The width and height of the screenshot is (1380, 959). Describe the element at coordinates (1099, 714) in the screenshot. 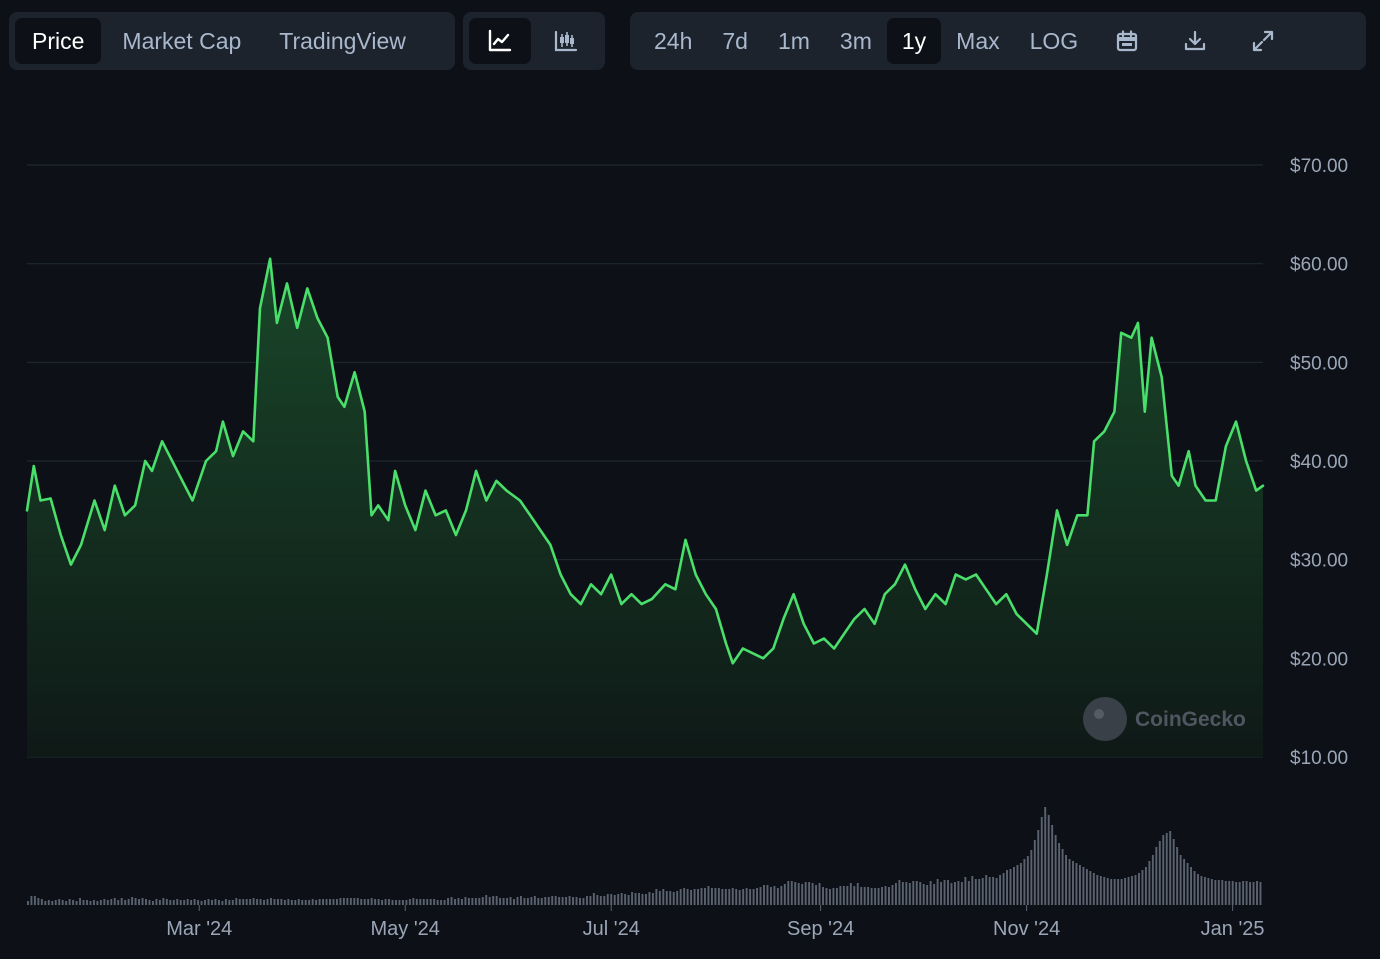

I see `logo-eye` at that location.